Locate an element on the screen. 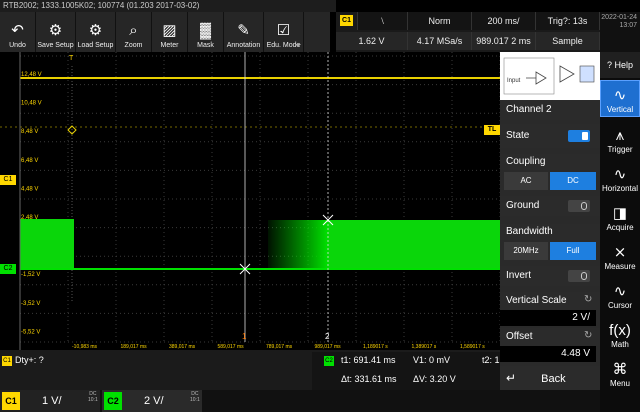 This screenshot has height=412, width=640. nav-label: Math is located at coordinates (620, 344).